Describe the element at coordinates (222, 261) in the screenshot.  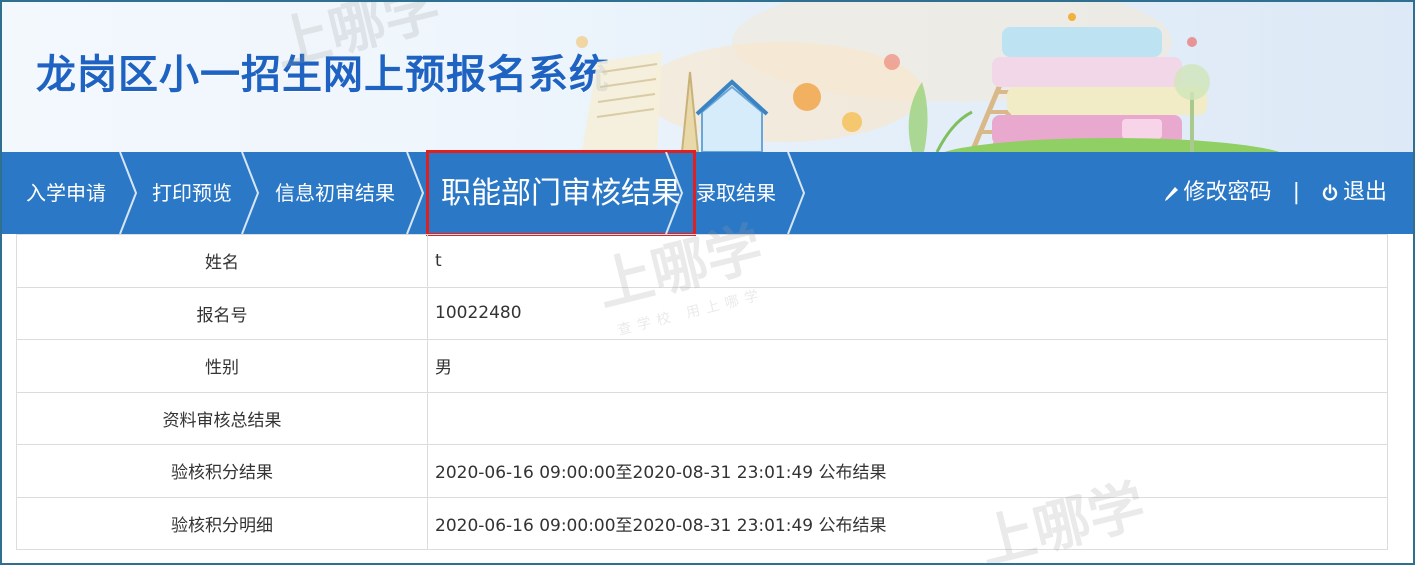
I see `row-label-name: 姓名` at that location.